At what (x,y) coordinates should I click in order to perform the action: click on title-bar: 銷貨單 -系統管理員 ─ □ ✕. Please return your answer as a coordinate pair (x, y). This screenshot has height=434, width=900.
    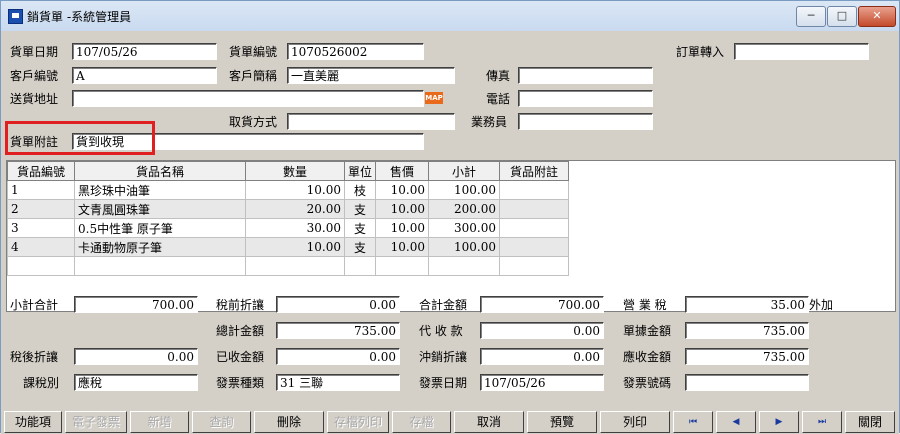
    Looking at the image, I should click on (450, 16).